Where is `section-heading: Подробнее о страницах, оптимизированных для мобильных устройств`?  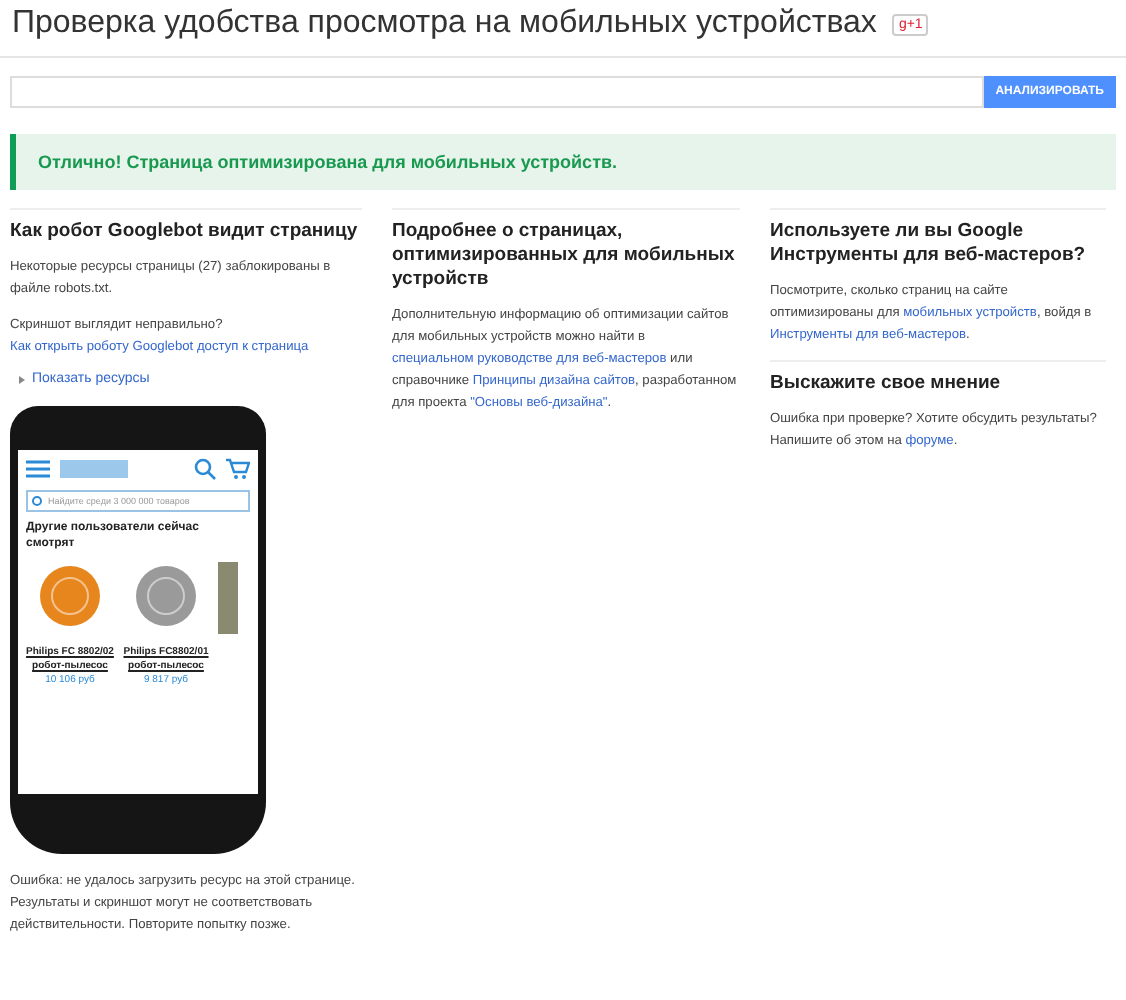
section-heading: Подробнее о страницах, оптимизированных для мобильных устройств is located at coordinates (564, 256).